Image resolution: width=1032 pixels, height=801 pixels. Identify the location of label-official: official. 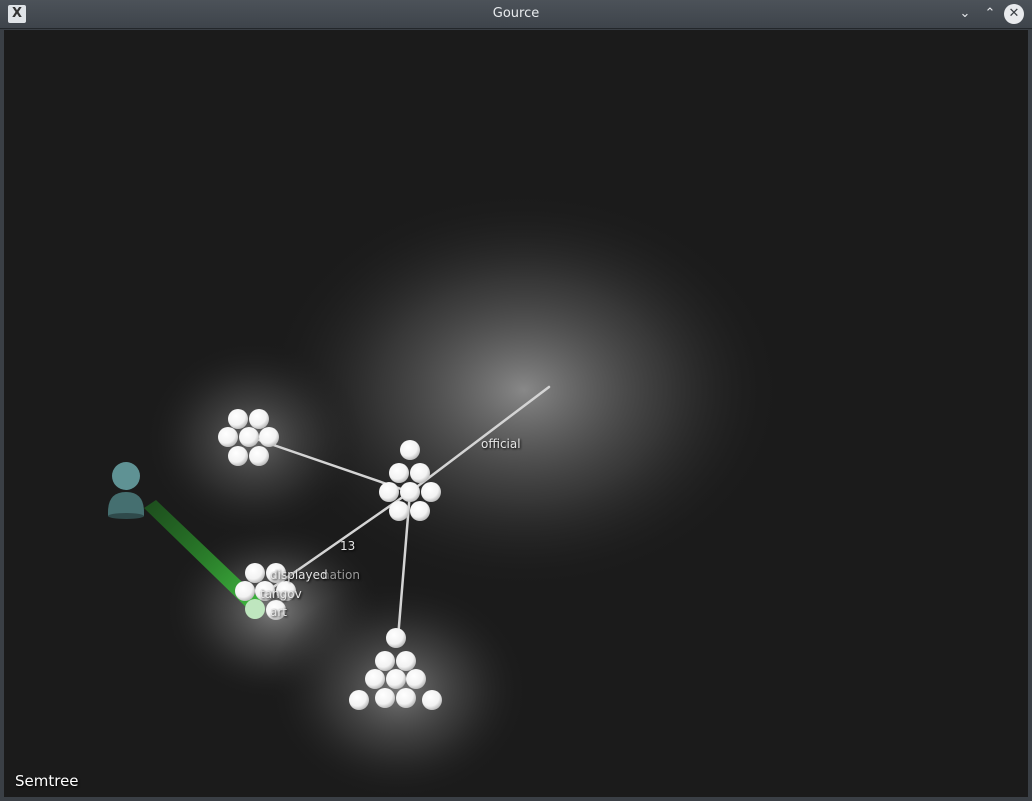
(501, 444).